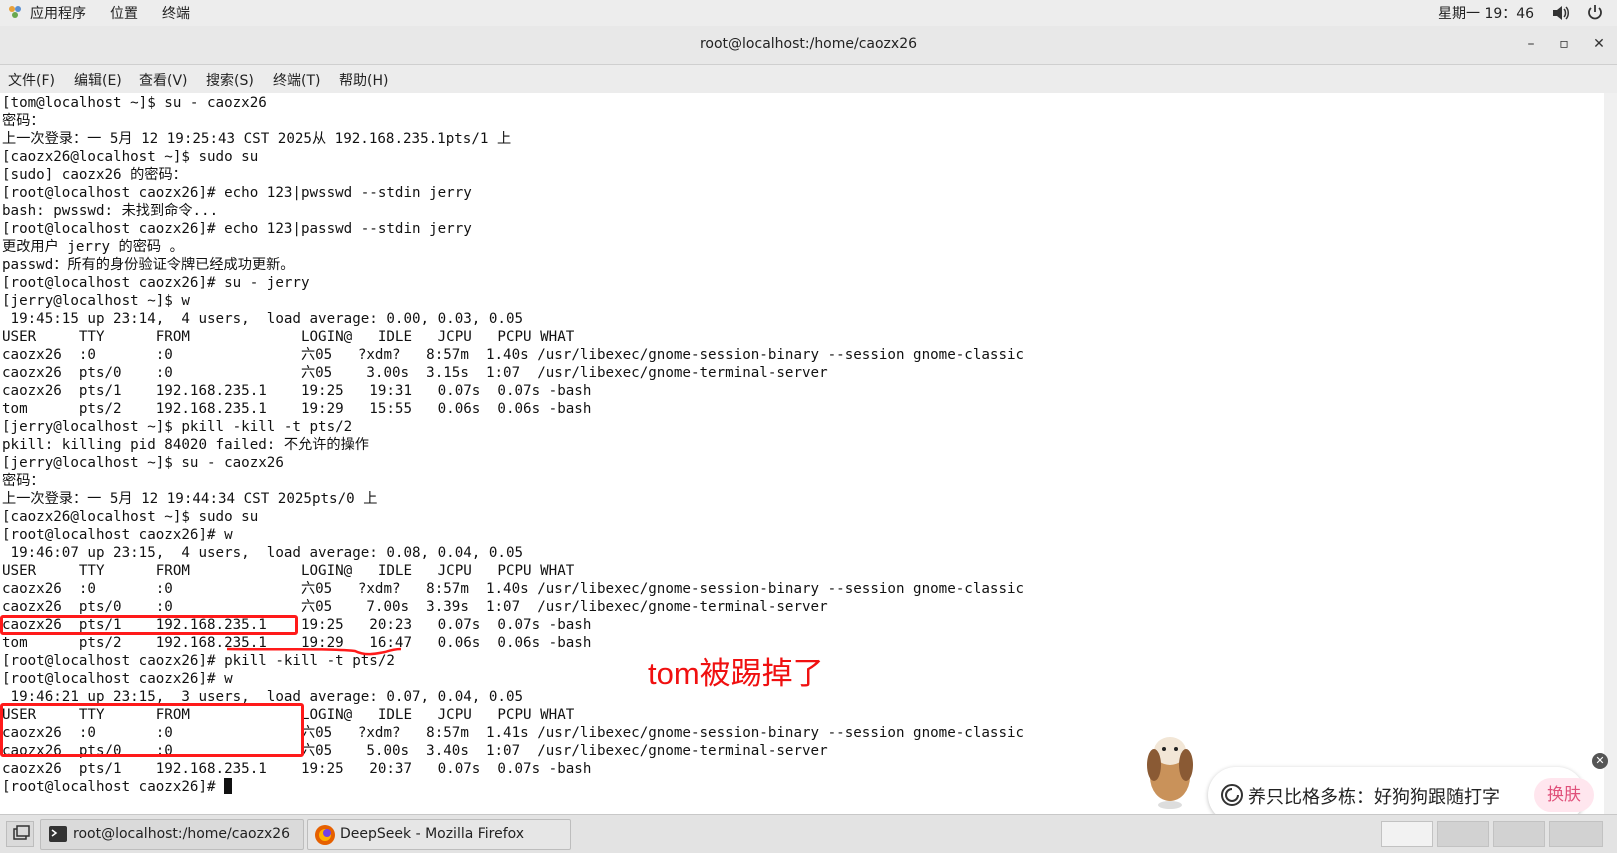 The height and width of the screenshot is (853, 1617). What do you see at coordinates (156, 283) in the screenshot?
I see `terminal-line: [root@localhost caozx26]# su - jerry` at bounding box center [156, 283].